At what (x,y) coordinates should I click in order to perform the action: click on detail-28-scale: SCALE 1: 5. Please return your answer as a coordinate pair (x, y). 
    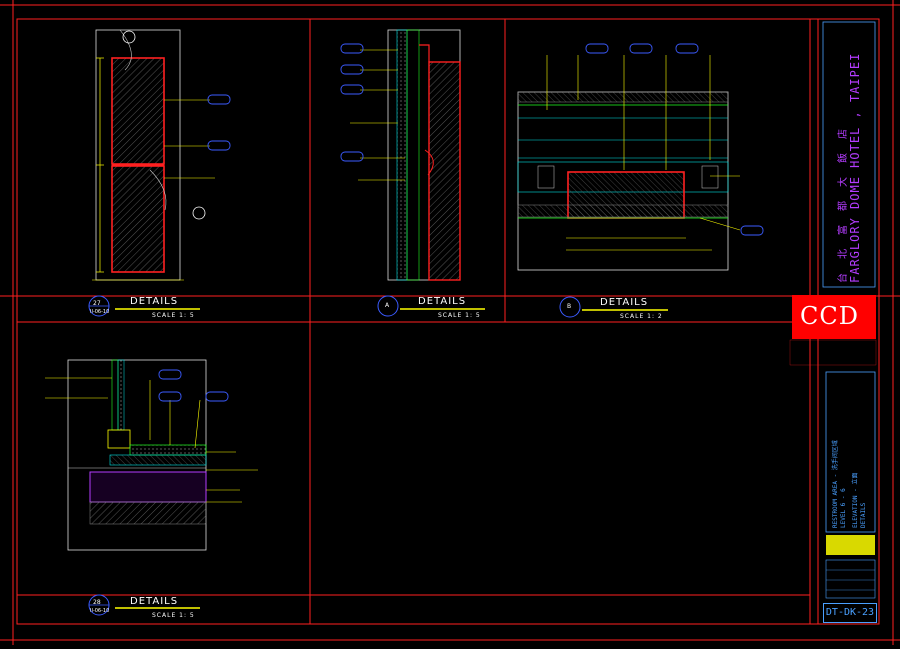
    Looking at the image, I should click on (173, 615).